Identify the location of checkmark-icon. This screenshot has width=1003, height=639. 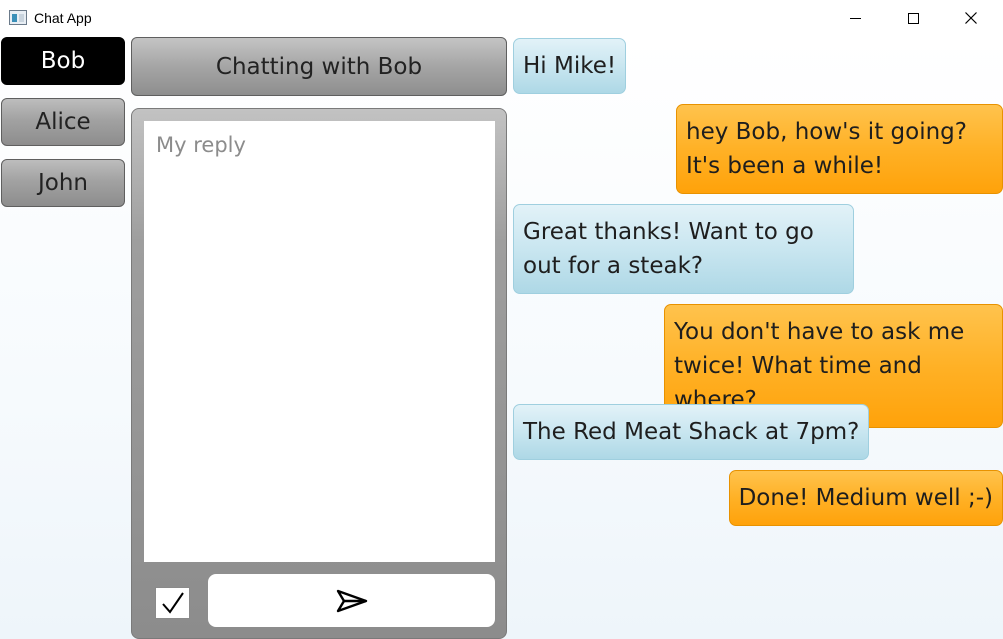
(172, 603).